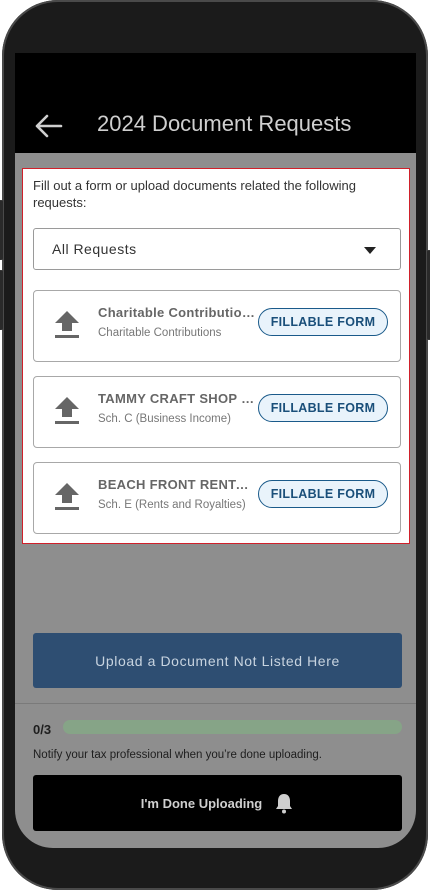 The image size is (430, 893). What do you see at coordinates (232, 727) in the screenshot?
I see `upload-progress-bar` at bounding box center [232, 727].